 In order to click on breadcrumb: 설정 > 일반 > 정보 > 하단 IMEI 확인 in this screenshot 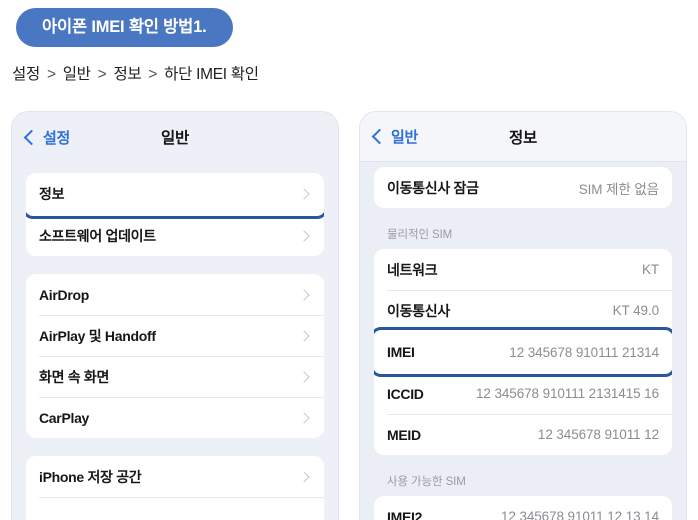, I will do `click(135, 73)`.